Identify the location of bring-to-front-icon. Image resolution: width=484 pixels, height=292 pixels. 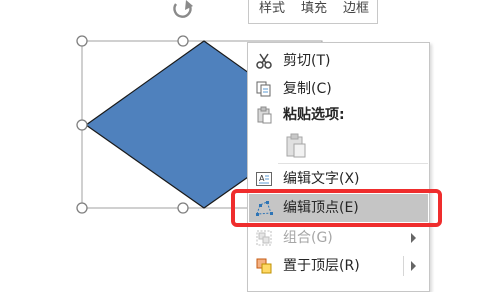
(264, 266).